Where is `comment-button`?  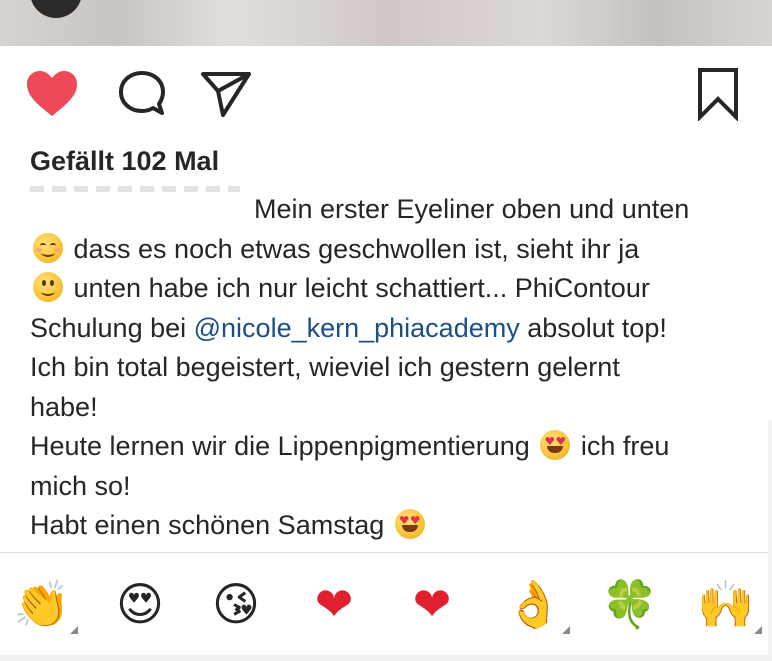
comment-button is located at coordinates (142, 94).